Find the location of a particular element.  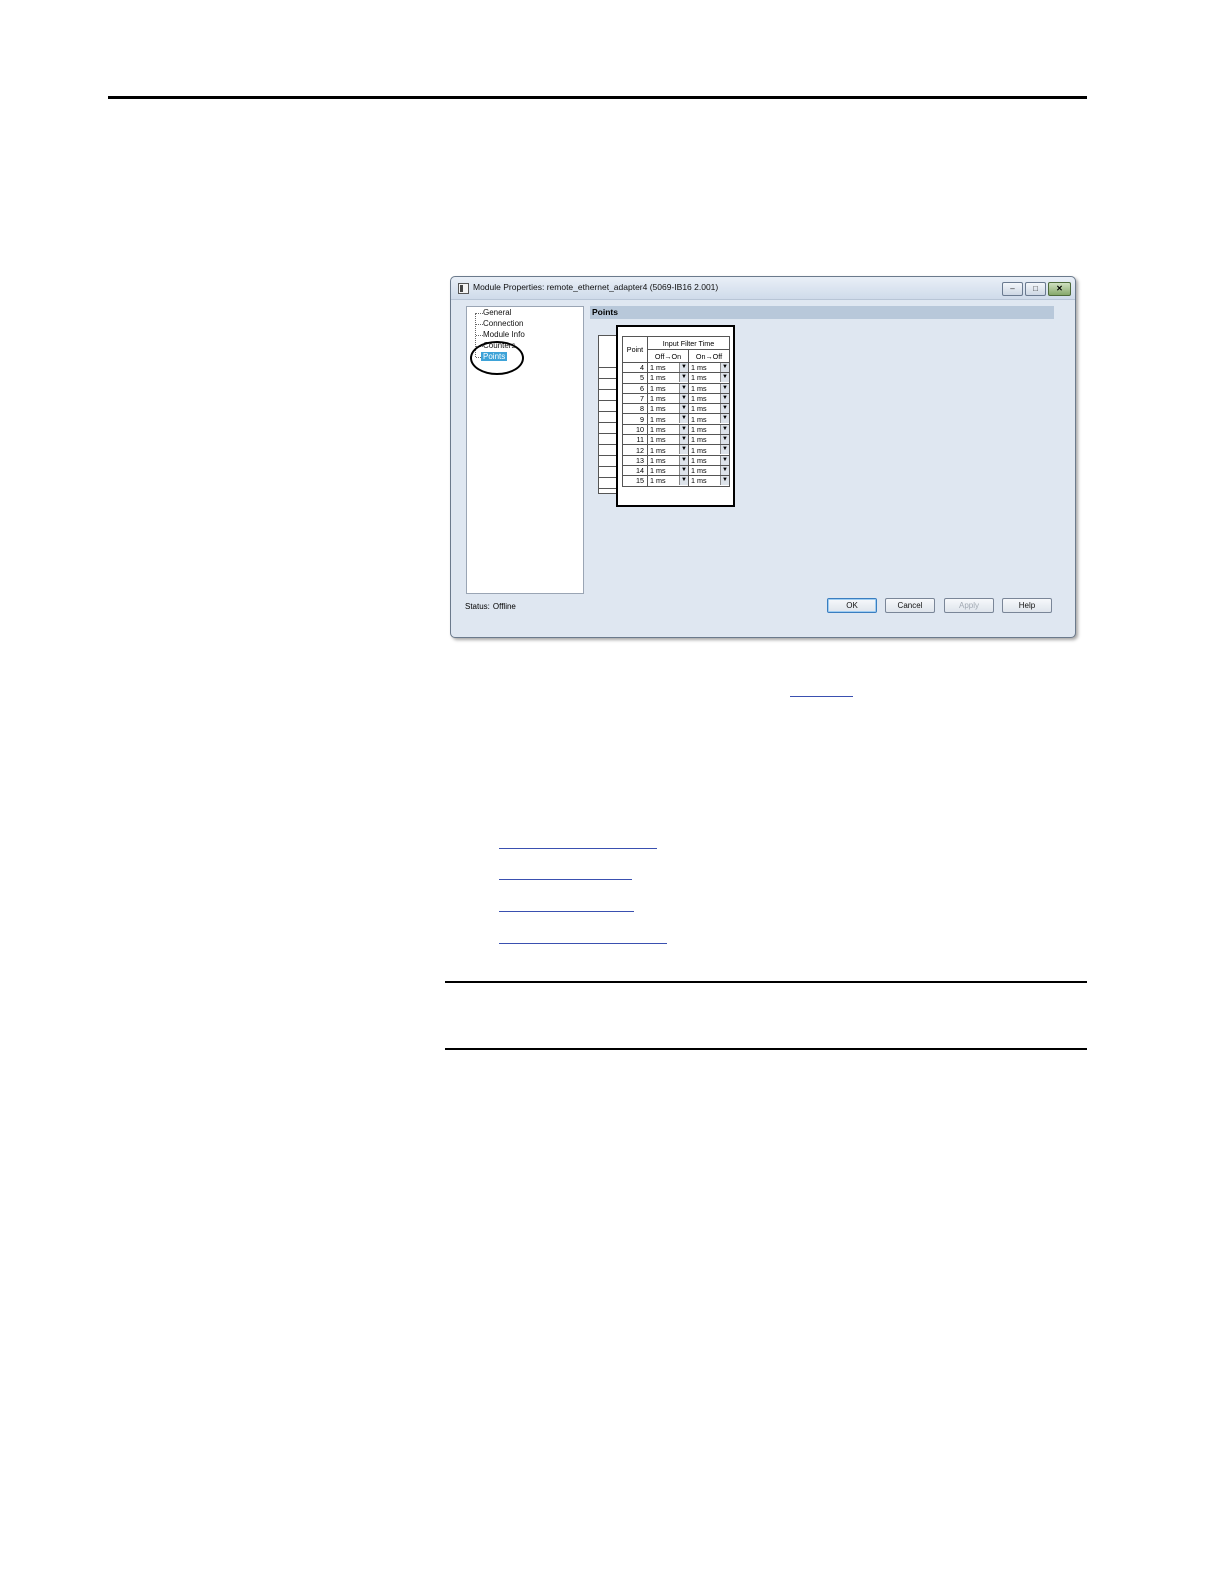

apply-button: Apply is located at coordinates (969, 605).